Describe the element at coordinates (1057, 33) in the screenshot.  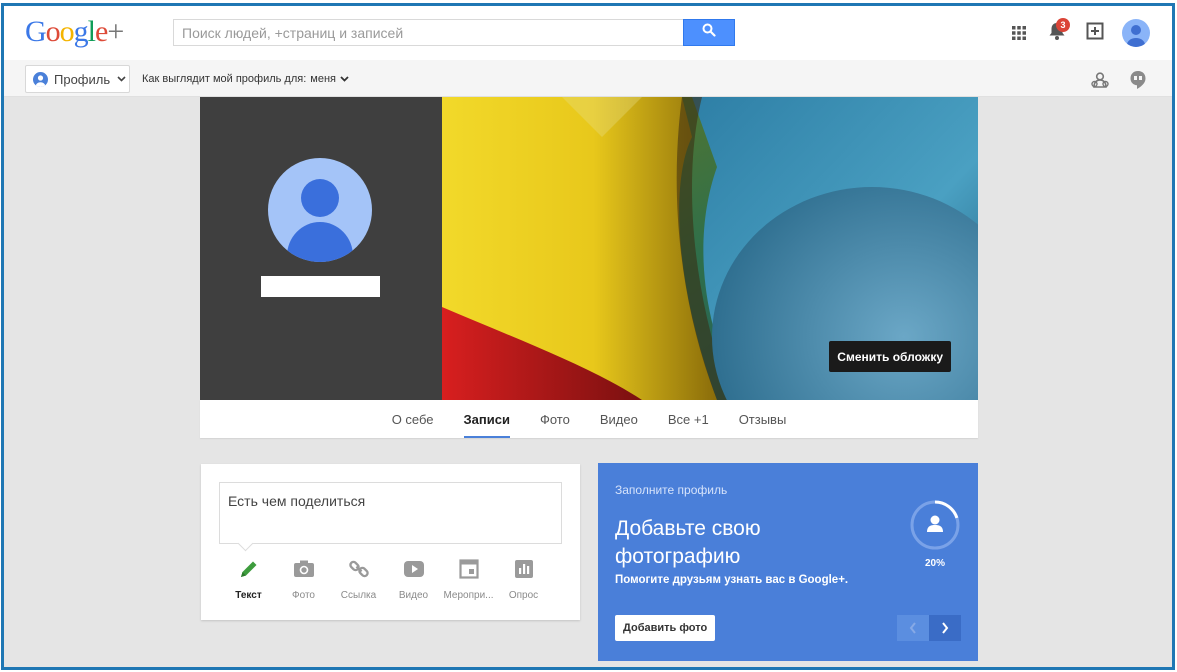
I see `notifications-button: 3` at that location.